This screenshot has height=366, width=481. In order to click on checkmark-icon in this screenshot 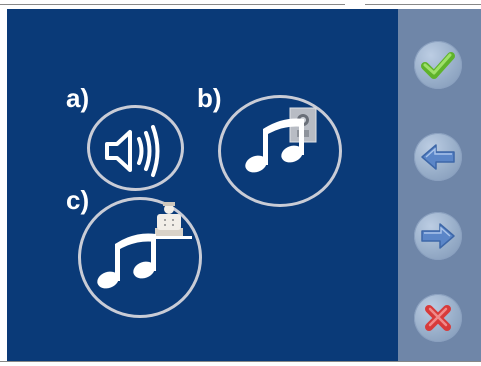, I will do `click(438, 65)`.